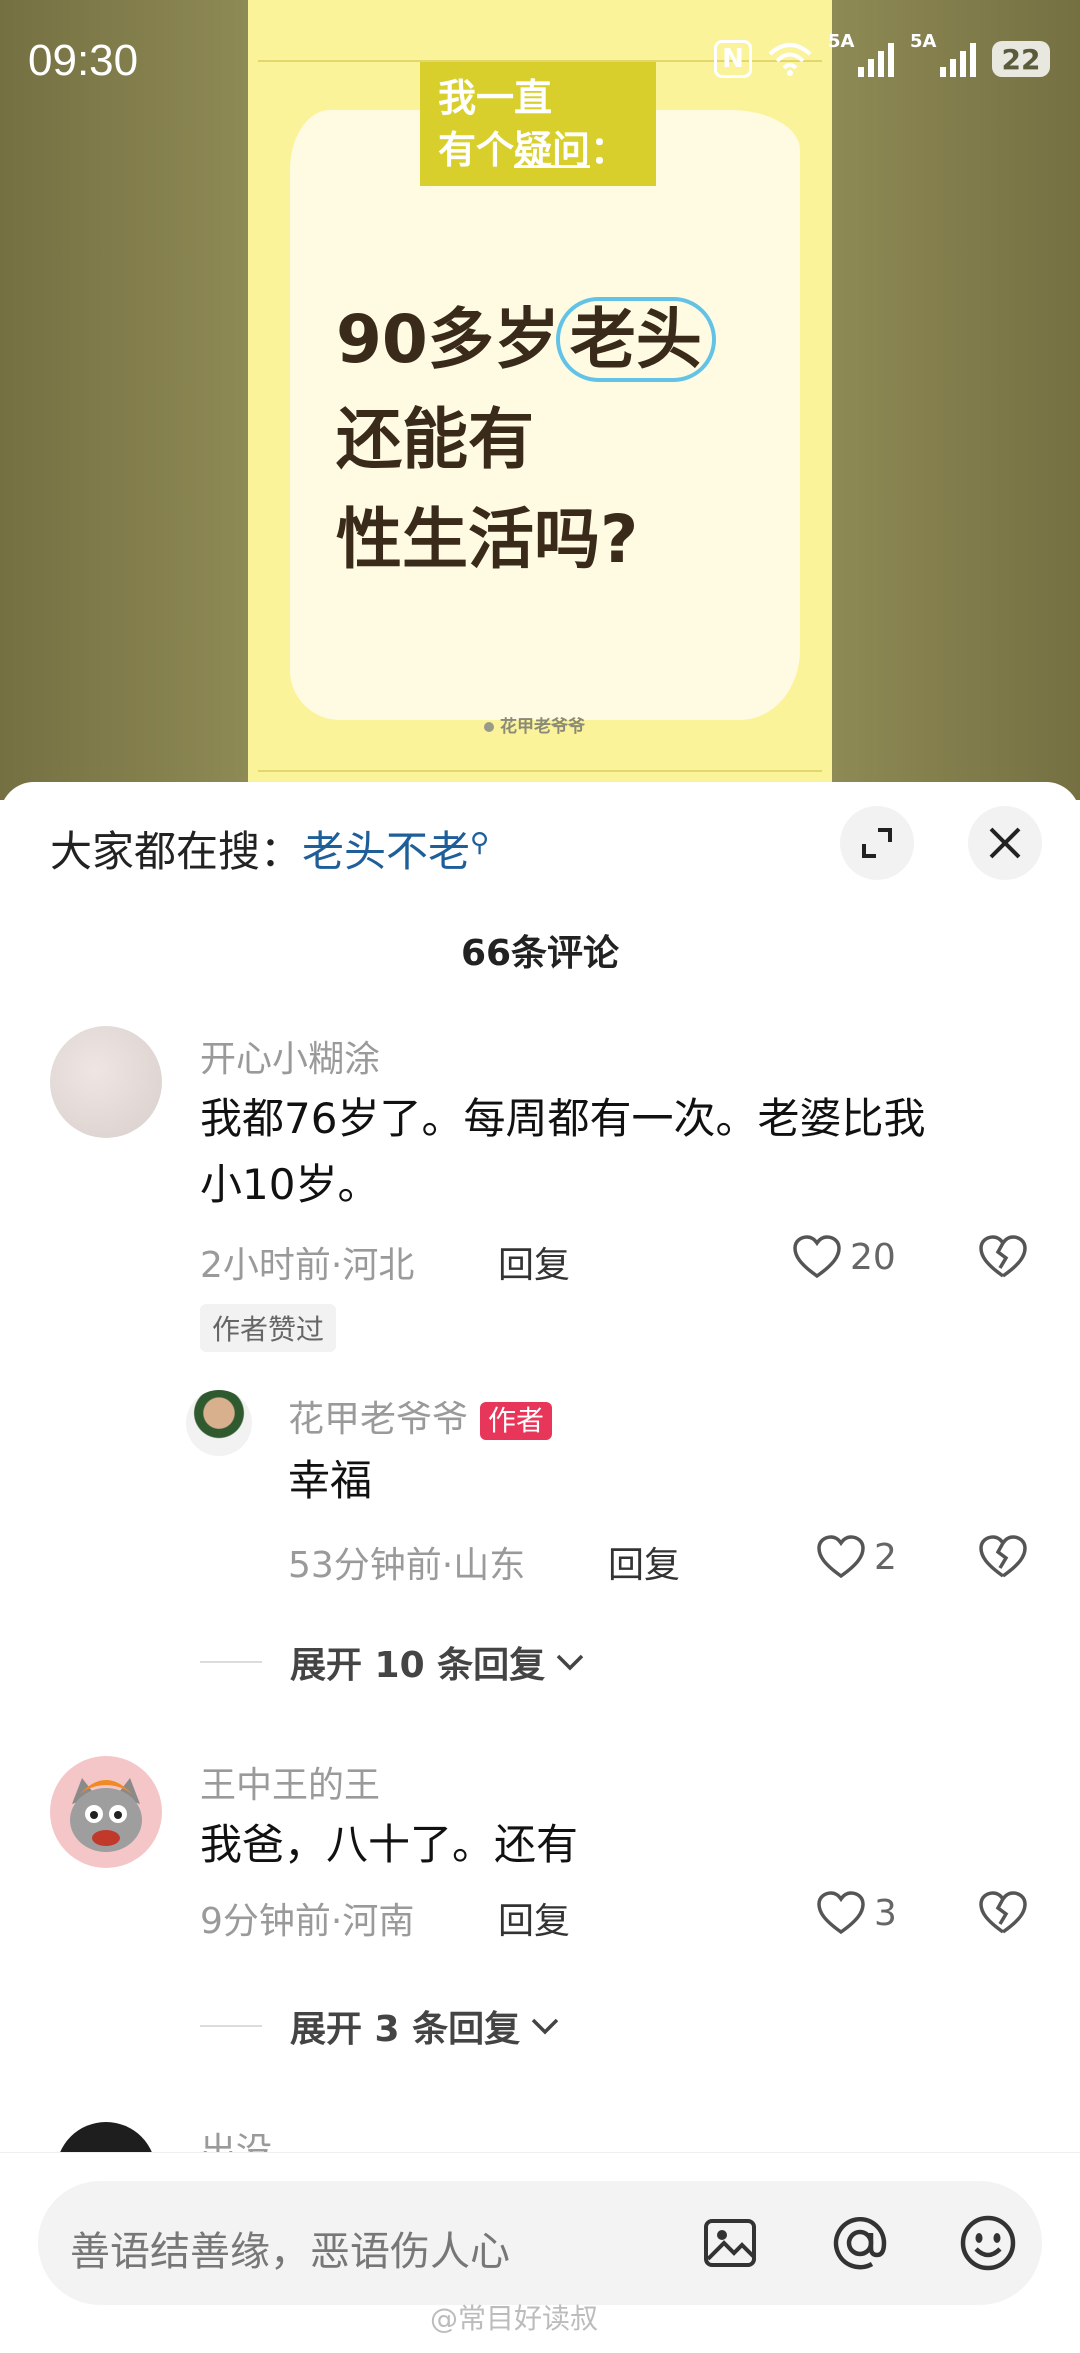 The width and height of the screenshot is (1080, 2353). I want to click on comment-text: 幸福, so click(330, 1480).